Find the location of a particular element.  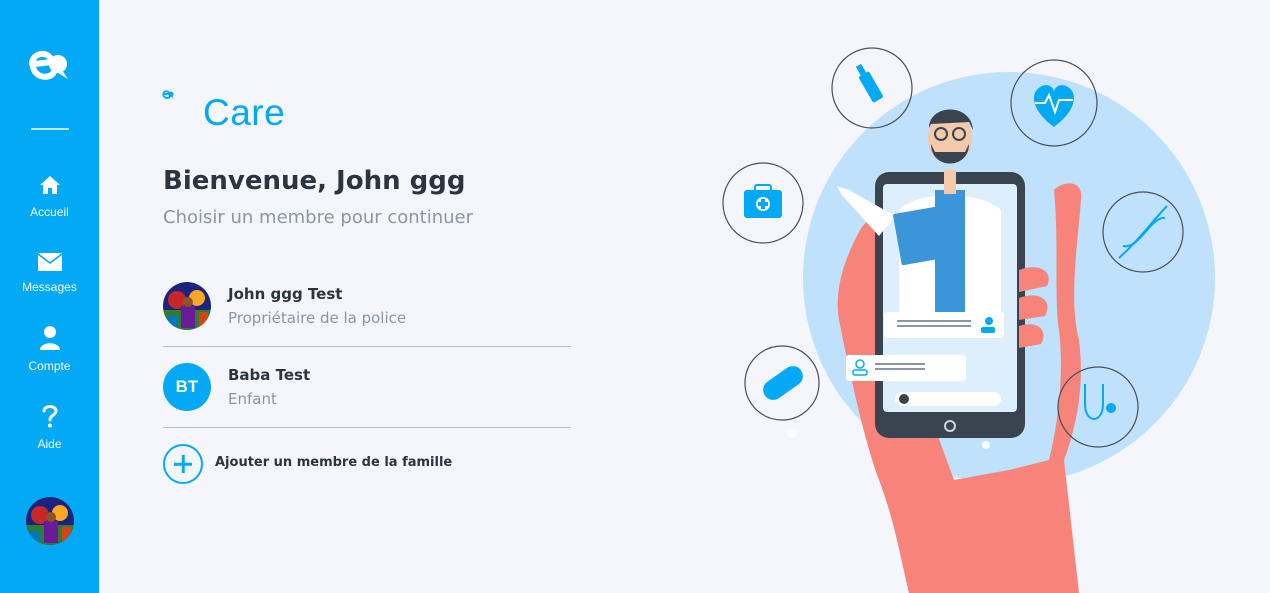

member-role: Propriétaire de la police is located at coordinates (317, 318).